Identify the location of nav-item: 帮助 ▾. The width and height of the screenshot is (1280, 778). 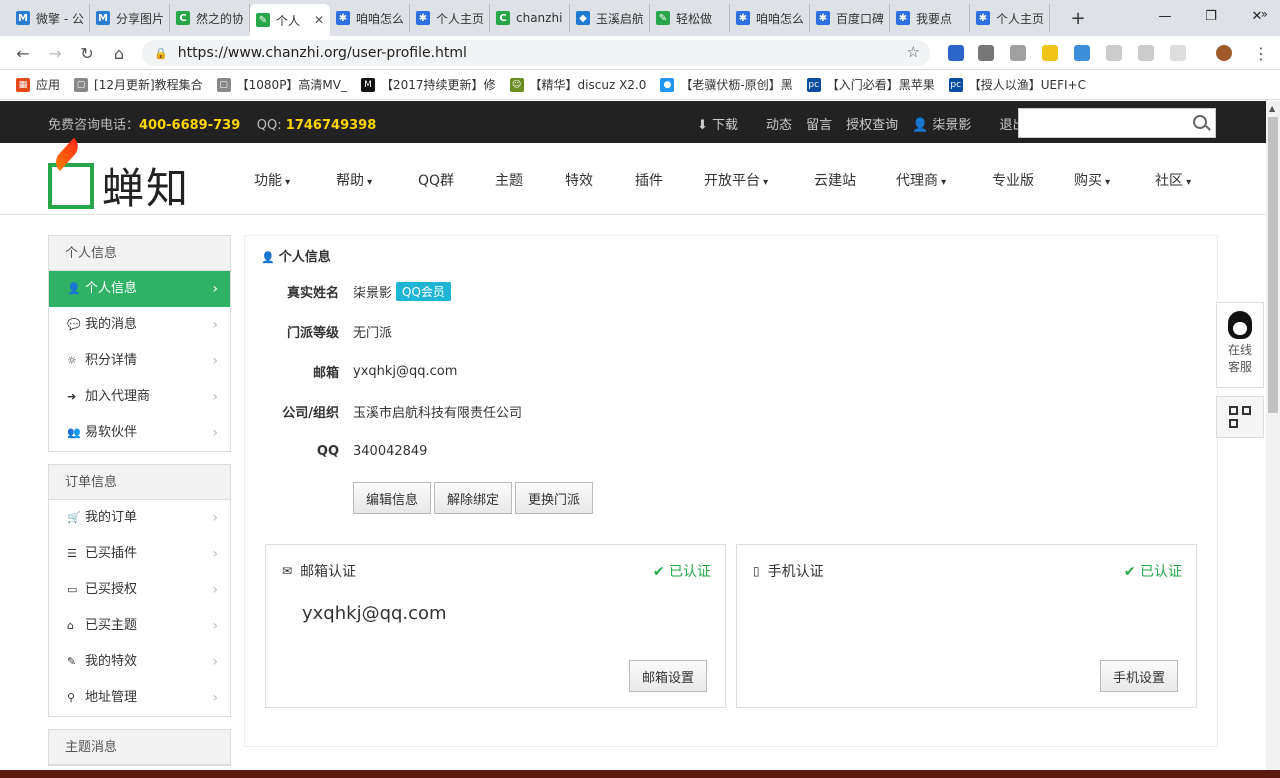
(354, 180).